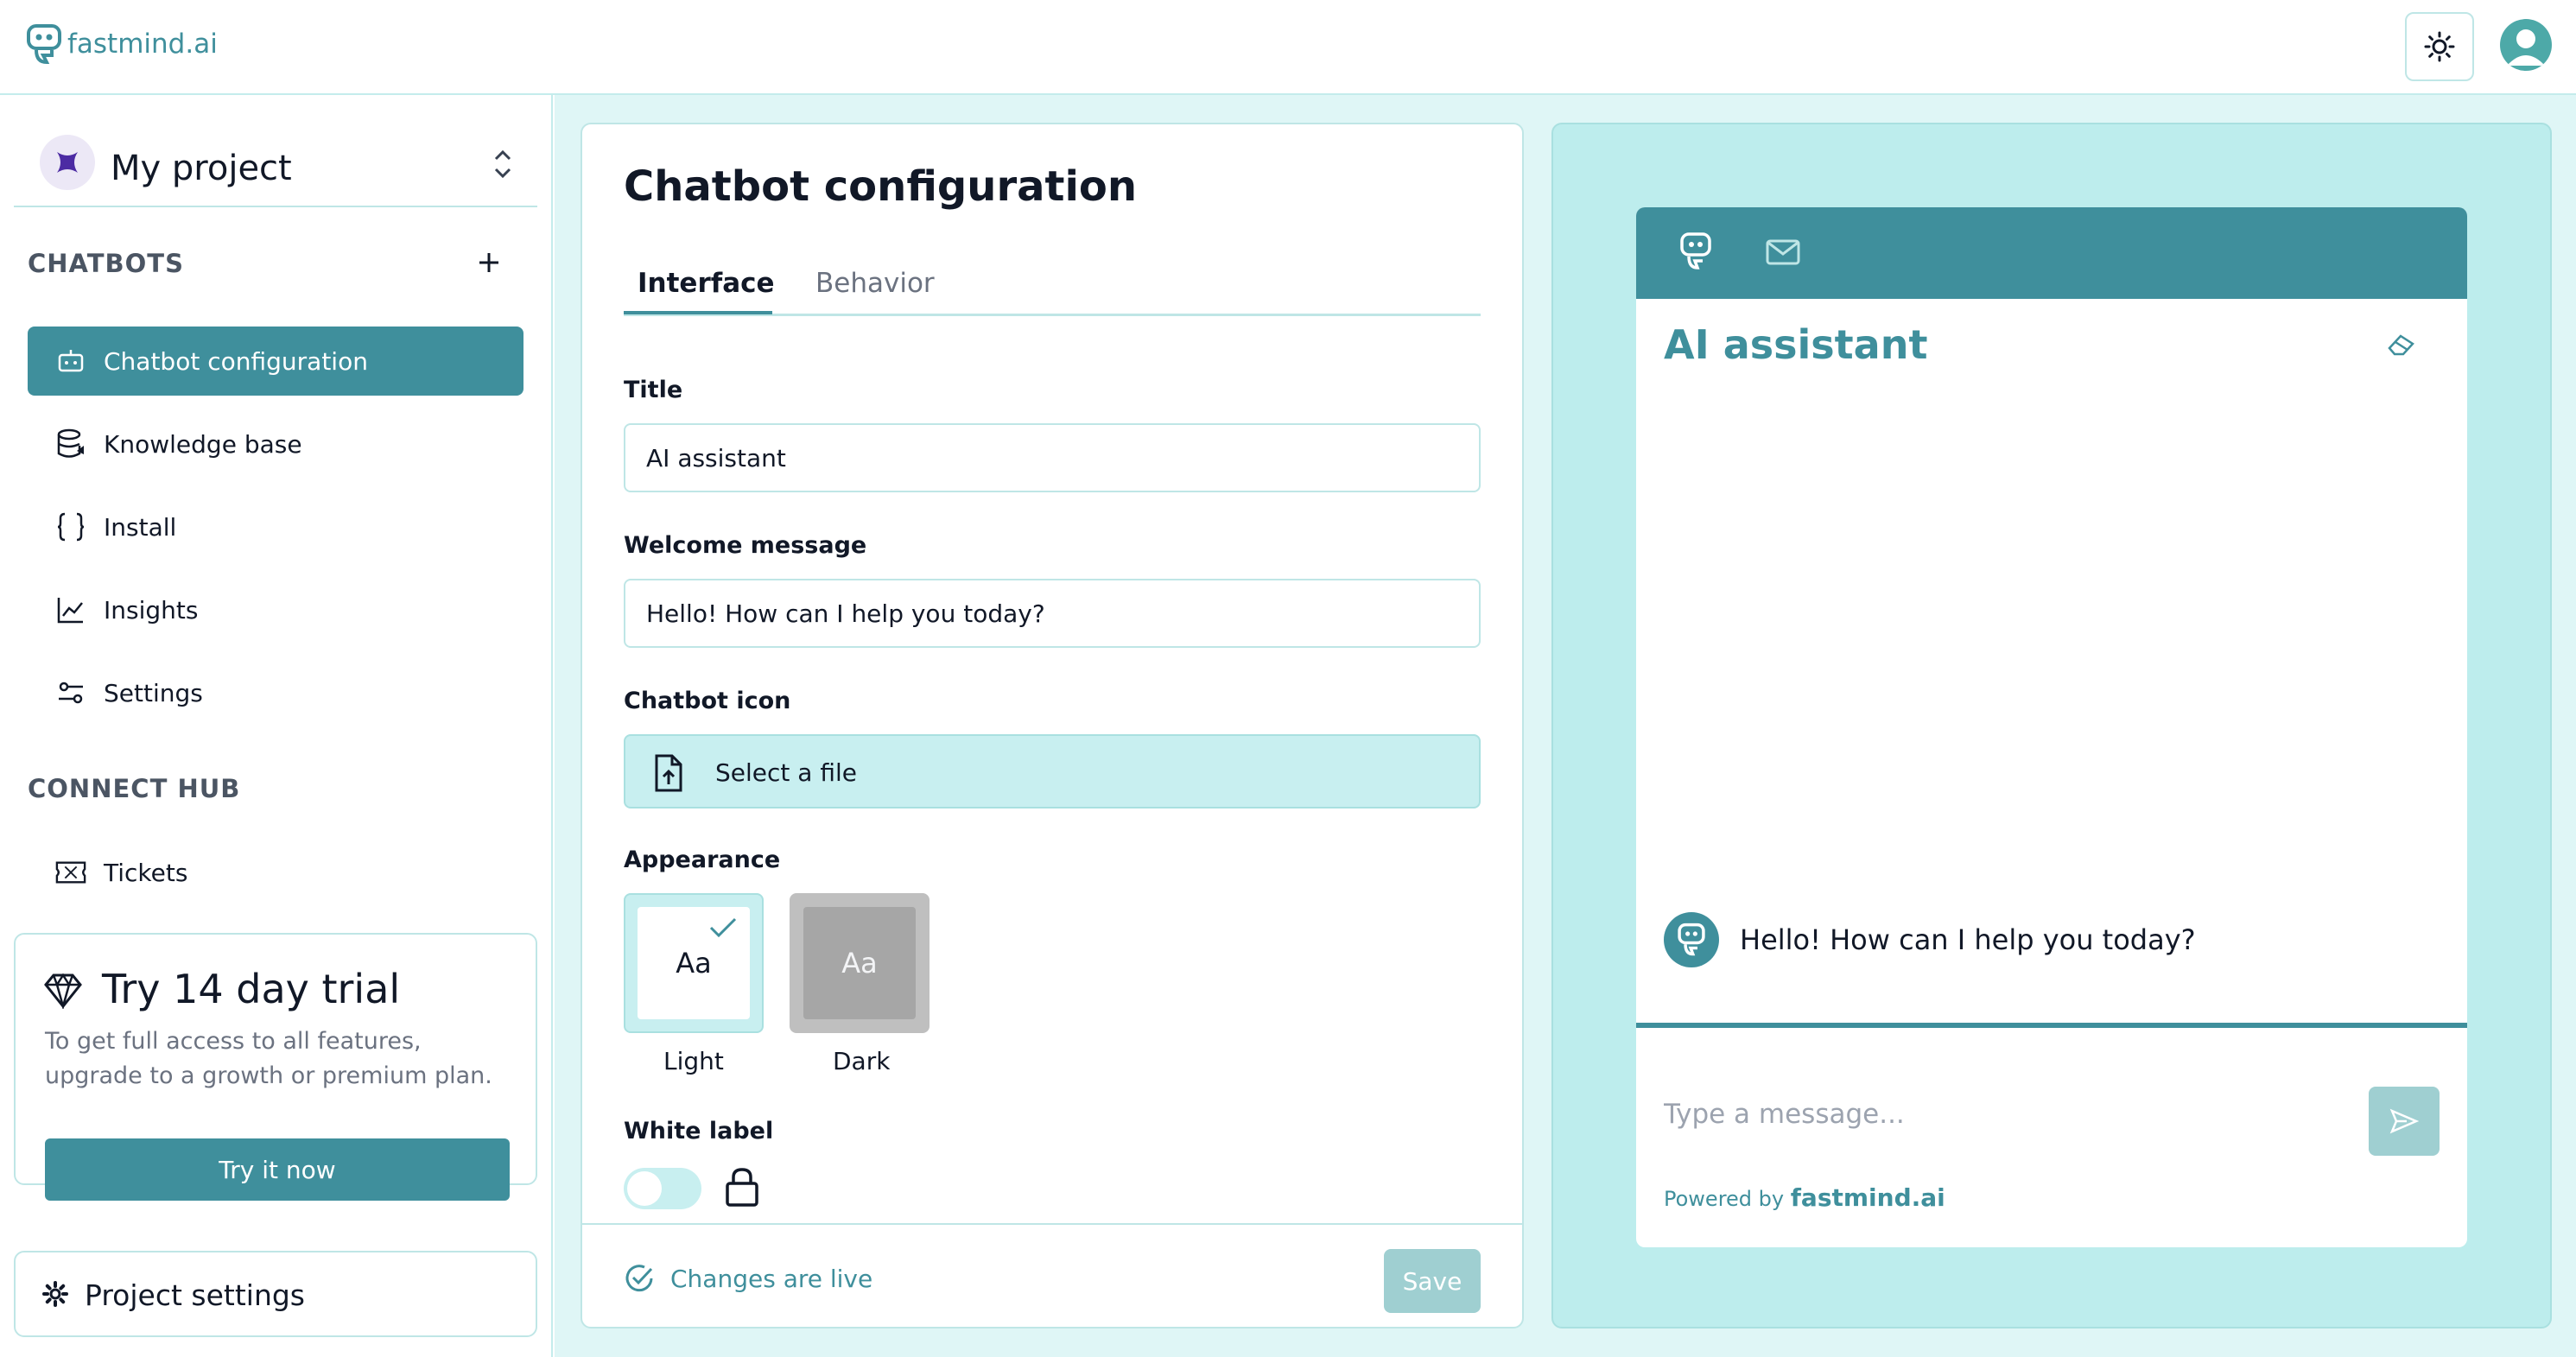 This screenshot has width=2576, height=1357. I want to click on white-label-label: White label, so click(699, 1131).